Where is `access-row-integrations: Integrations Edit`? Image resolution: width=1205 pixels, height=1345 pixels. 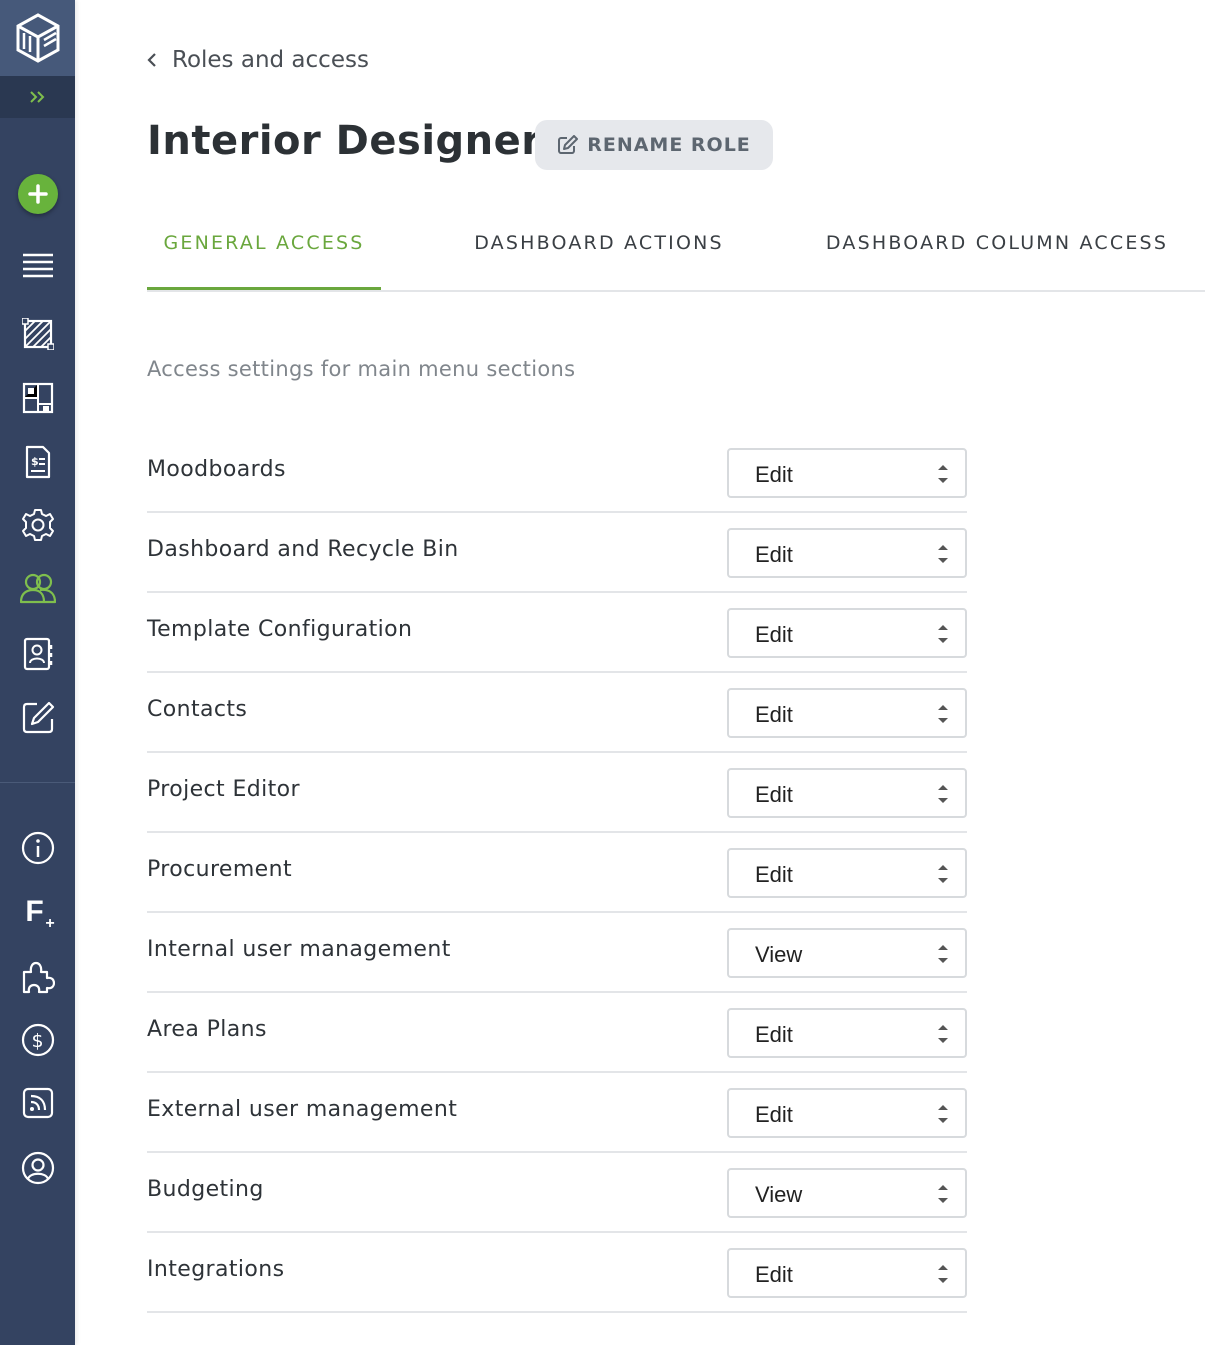 access-row-integrations: Integrations Edit is located at coordinates (557, 1273).